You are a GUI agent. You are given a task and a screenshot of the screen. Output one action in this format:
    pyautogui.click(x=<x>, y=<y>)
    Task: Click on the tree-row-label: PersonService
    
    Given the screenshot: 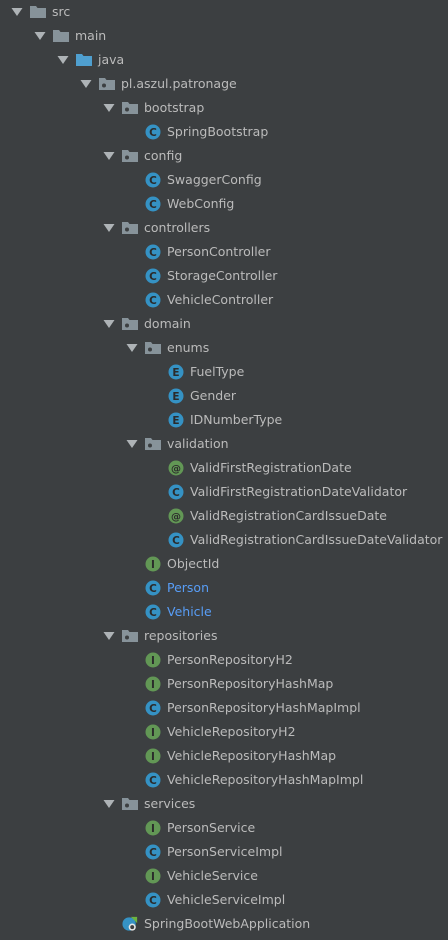 What is the action you would take?
    pyautogui.click(x=211, y=827)
    